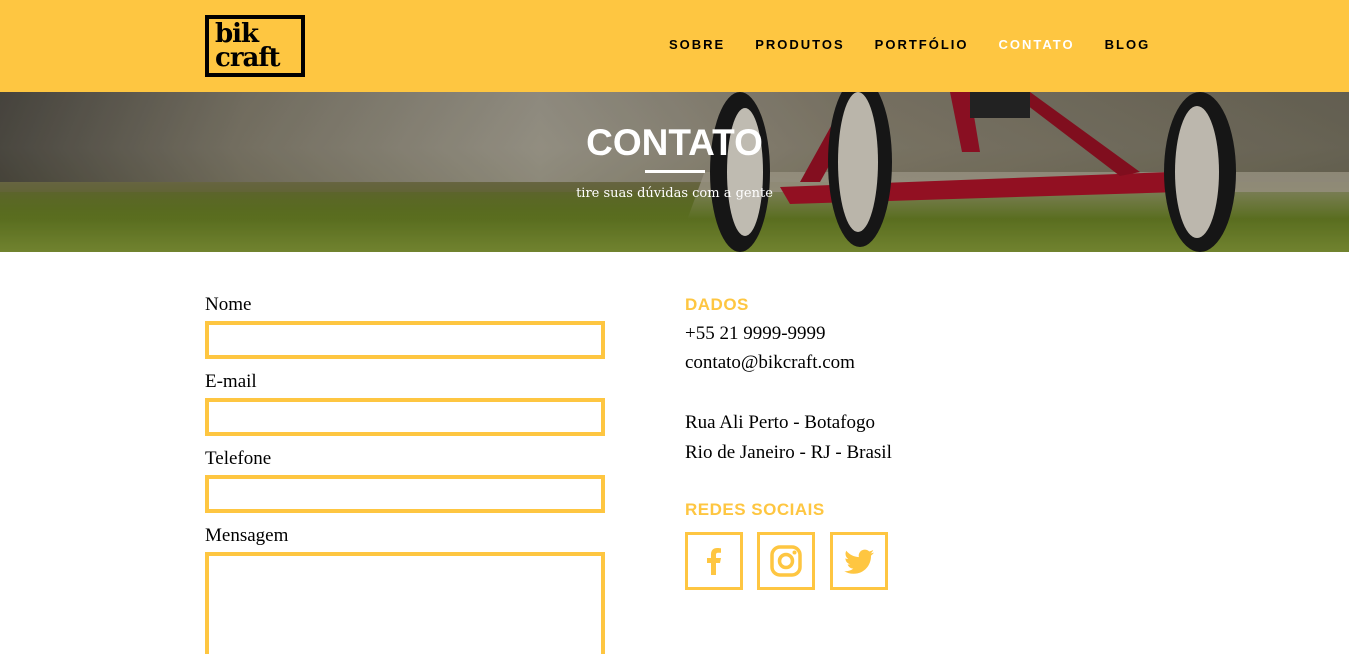 Image resolution: width=1349 pixels, height=654 pixels. I want to click on address-line-2: Rio de Janeiro - RJ - Brasil, so click(788, 452).